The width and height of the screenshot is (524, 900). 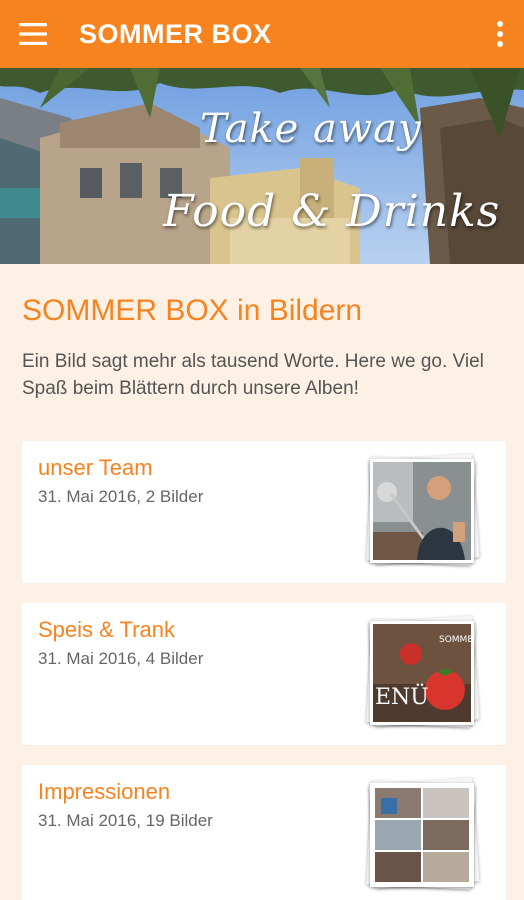 What do you see at coordinates (104, 791) in the screenshot?
I see `album-title: Impressionen` at bounding box center [104, 791].